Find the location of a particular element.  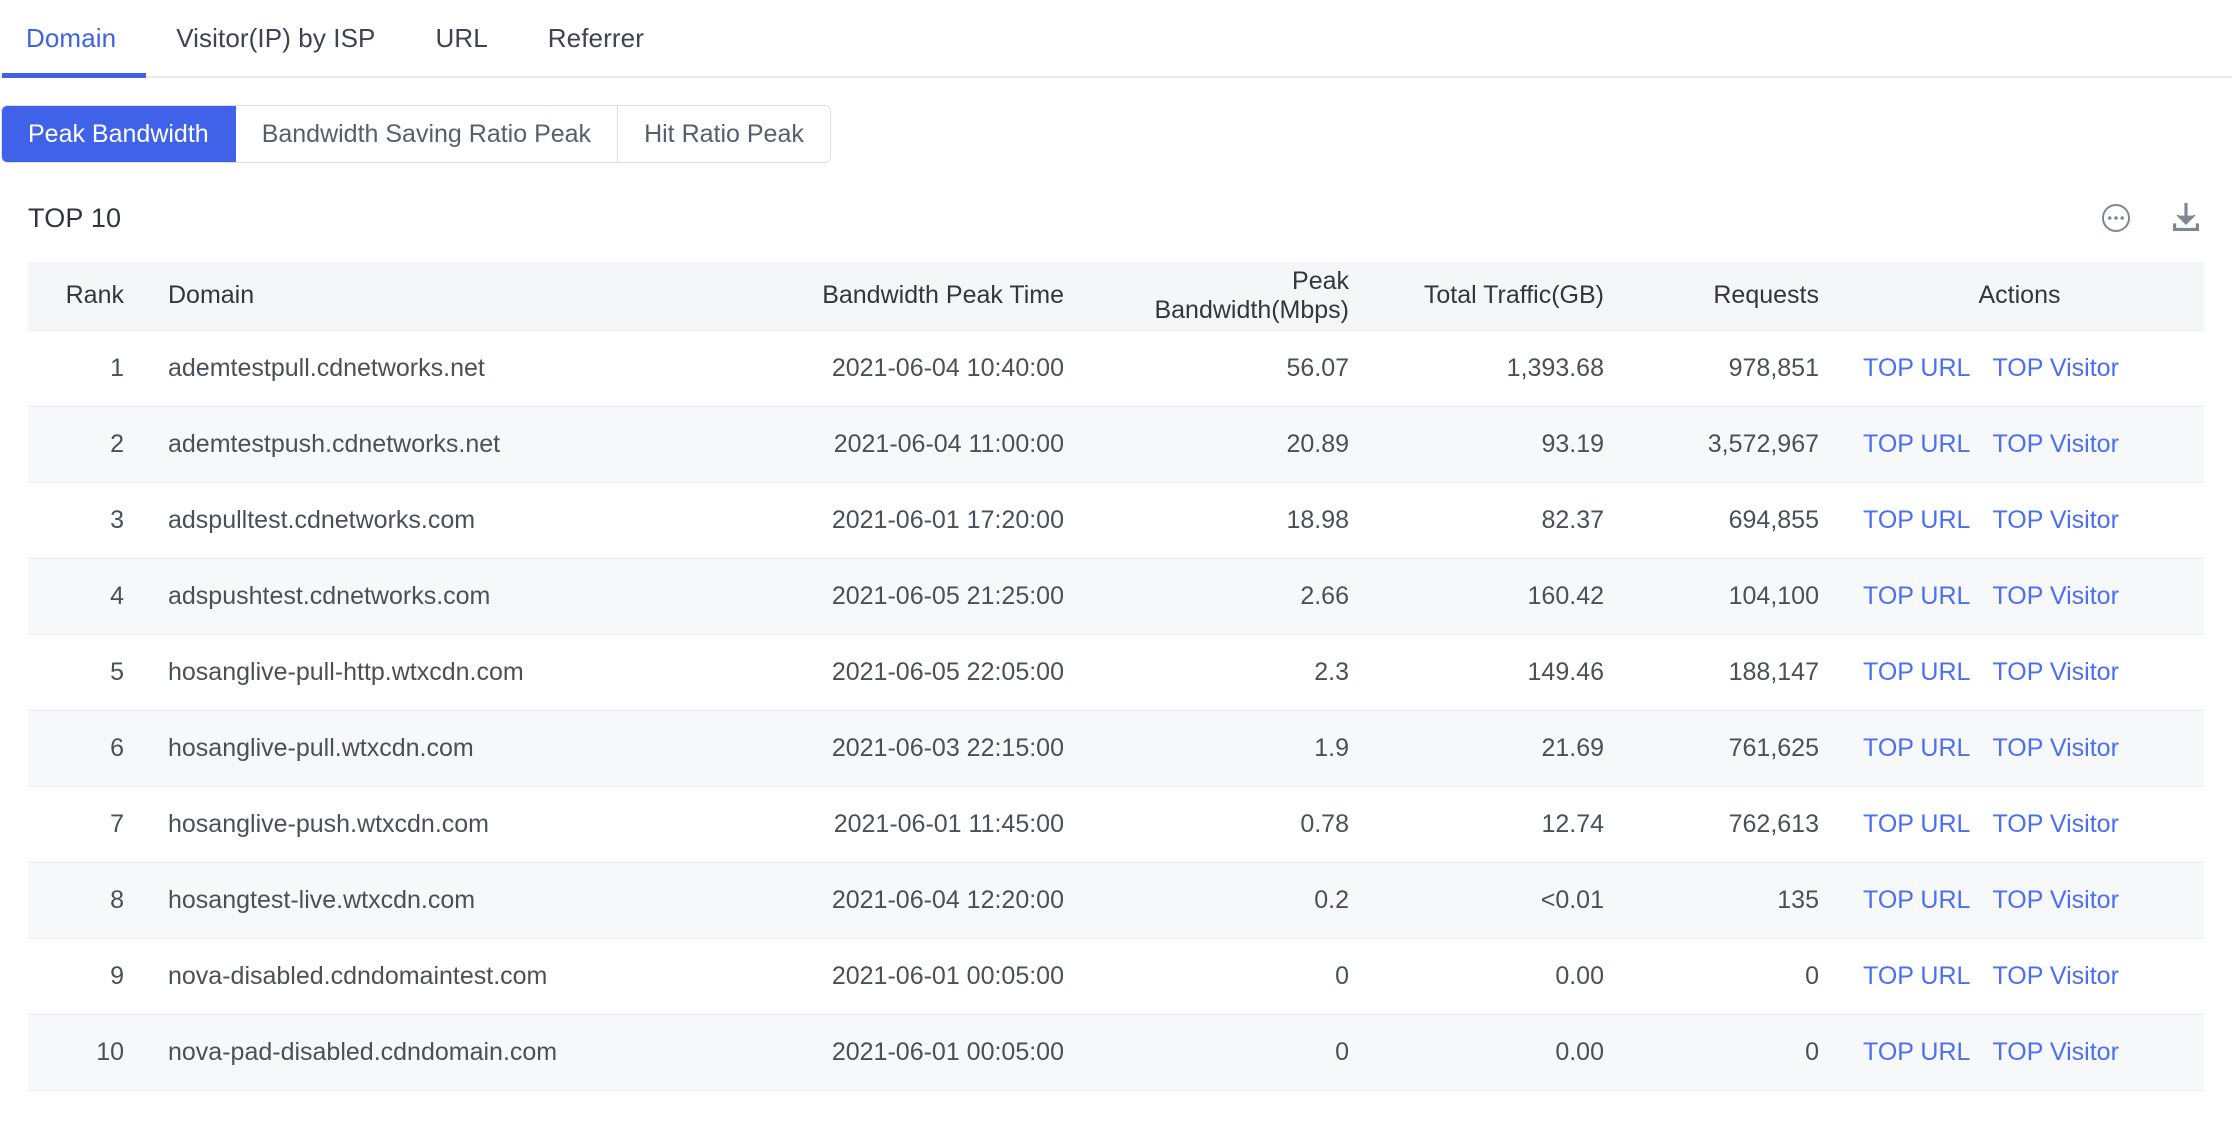

cell-peak-time: 2021-06-01 17:20:00 is located at coordinates (935, 520).